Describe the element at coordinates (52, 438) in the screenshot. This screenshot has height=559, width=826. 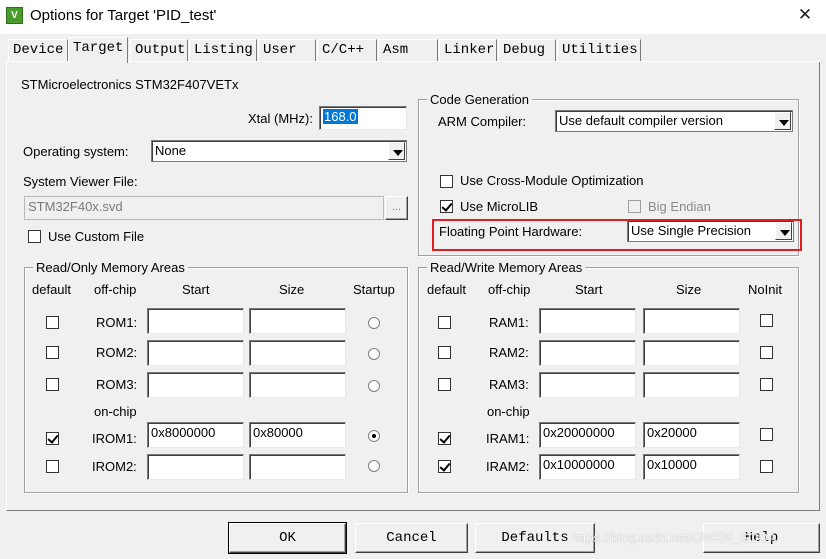
I see `irom1-default-checkbox` at that location.